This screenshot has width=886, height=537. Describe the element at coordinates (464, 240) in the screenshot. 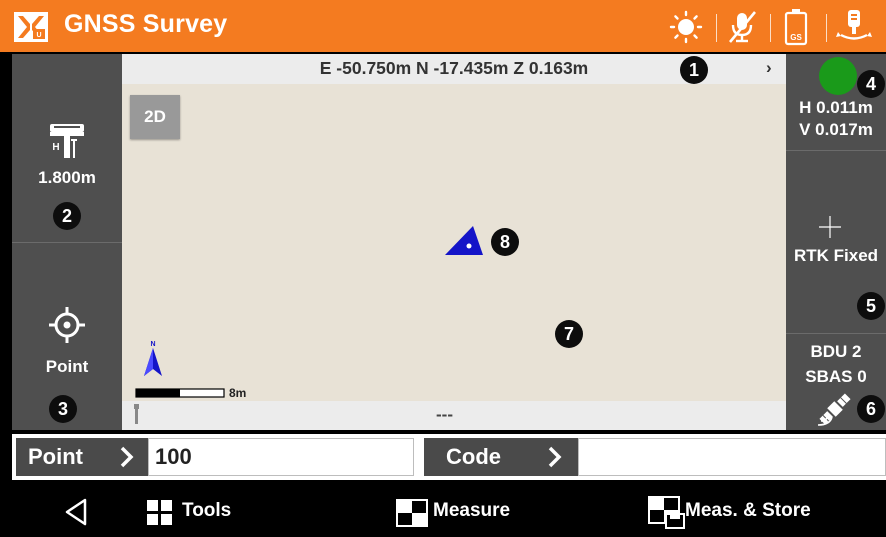

I see `position-marker-icon` at that location.